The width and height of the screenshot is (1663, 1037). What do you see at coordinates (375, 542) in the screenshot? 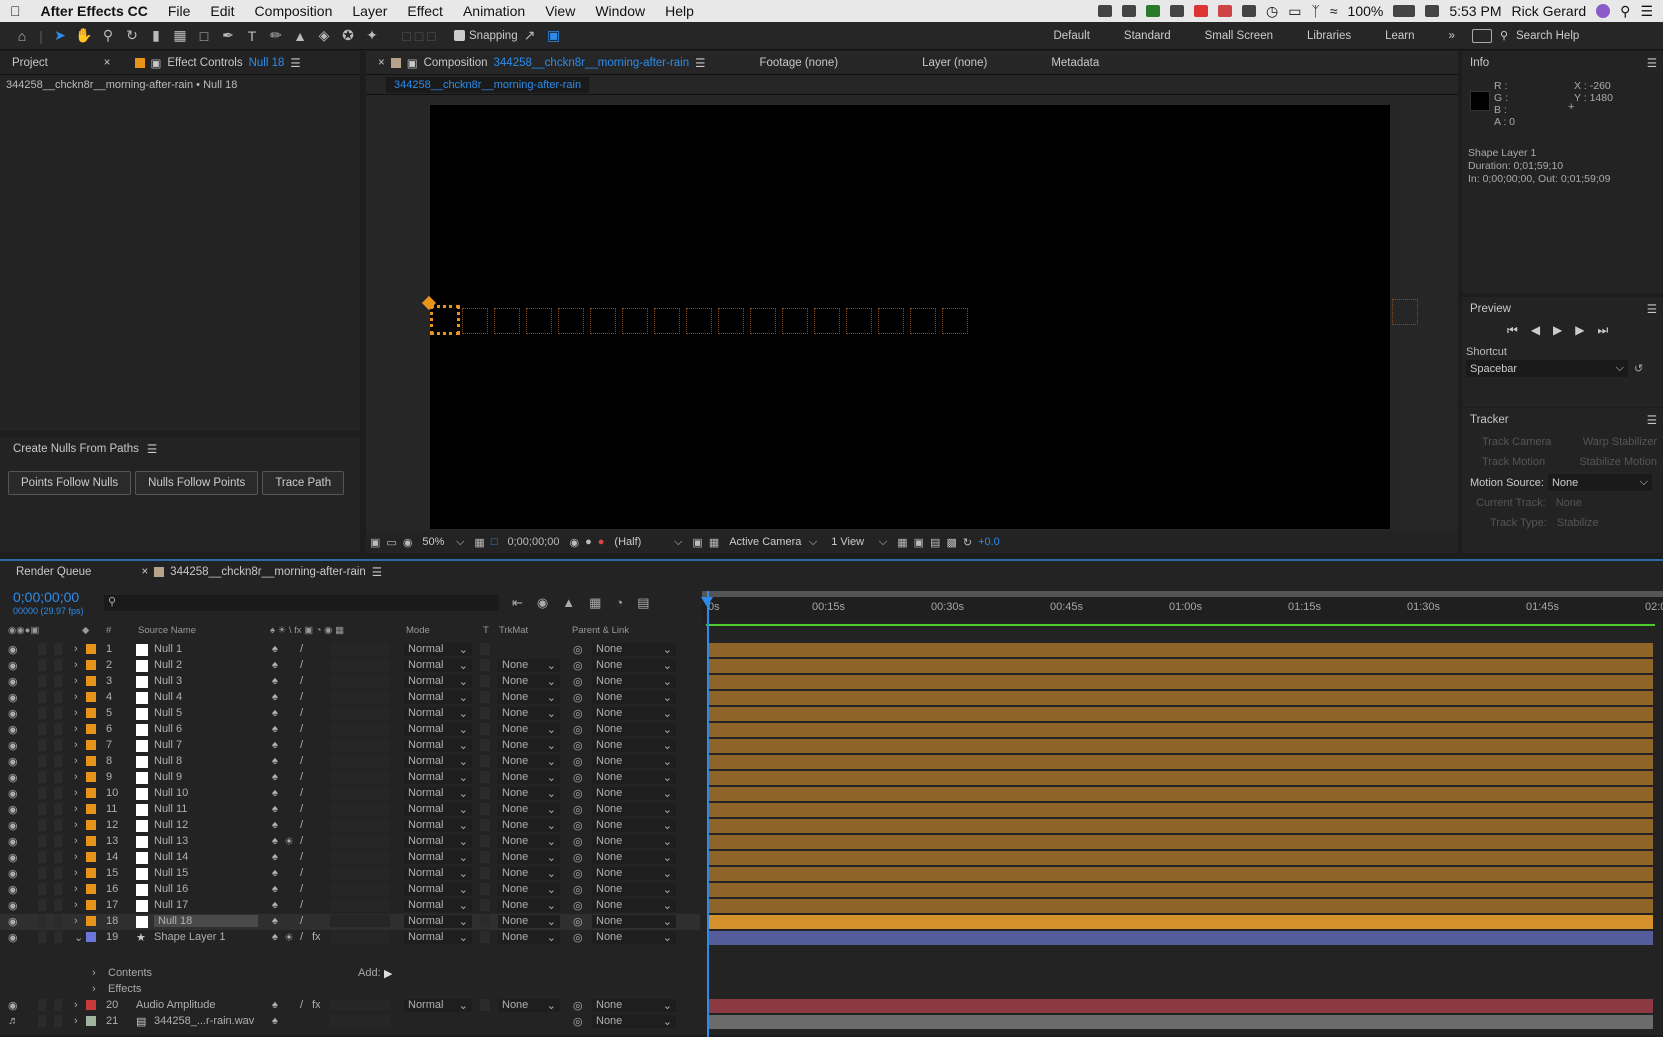
I see `always-preview-icon: ▣` at bounding box center [375, 542].